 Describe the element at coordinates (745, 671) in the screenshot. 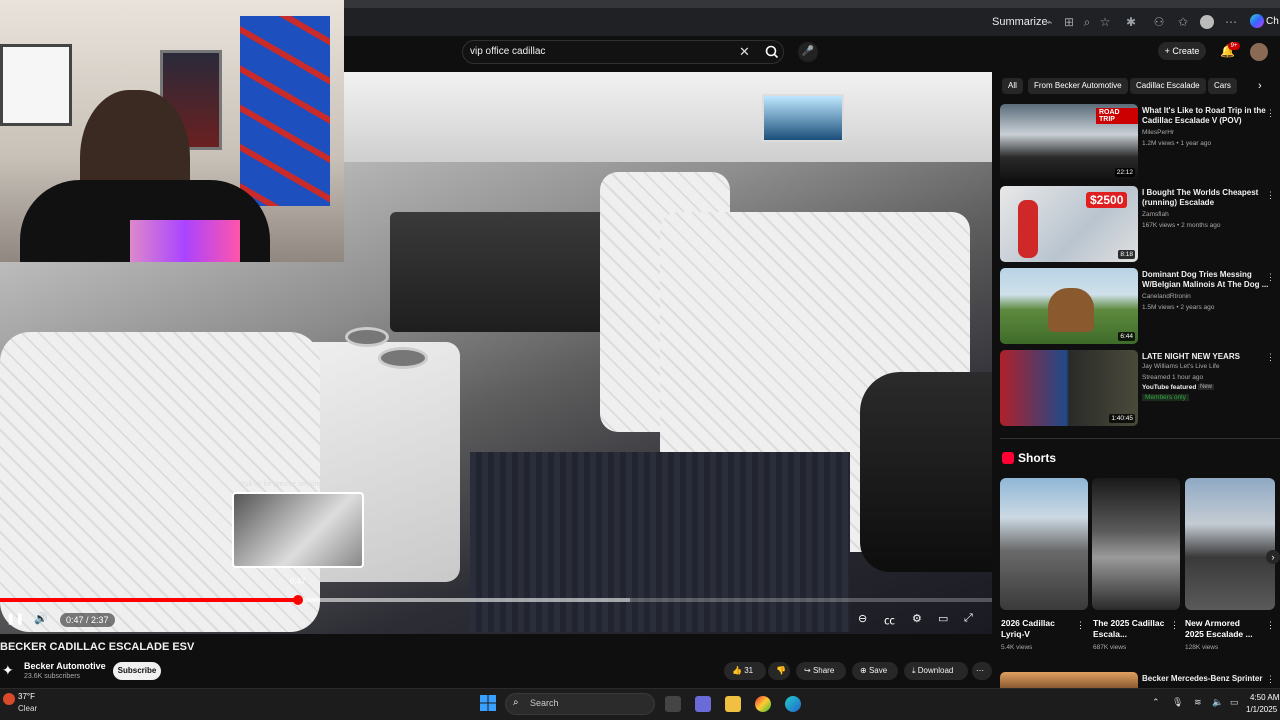

I see `like-button: 👍 31` at that location.